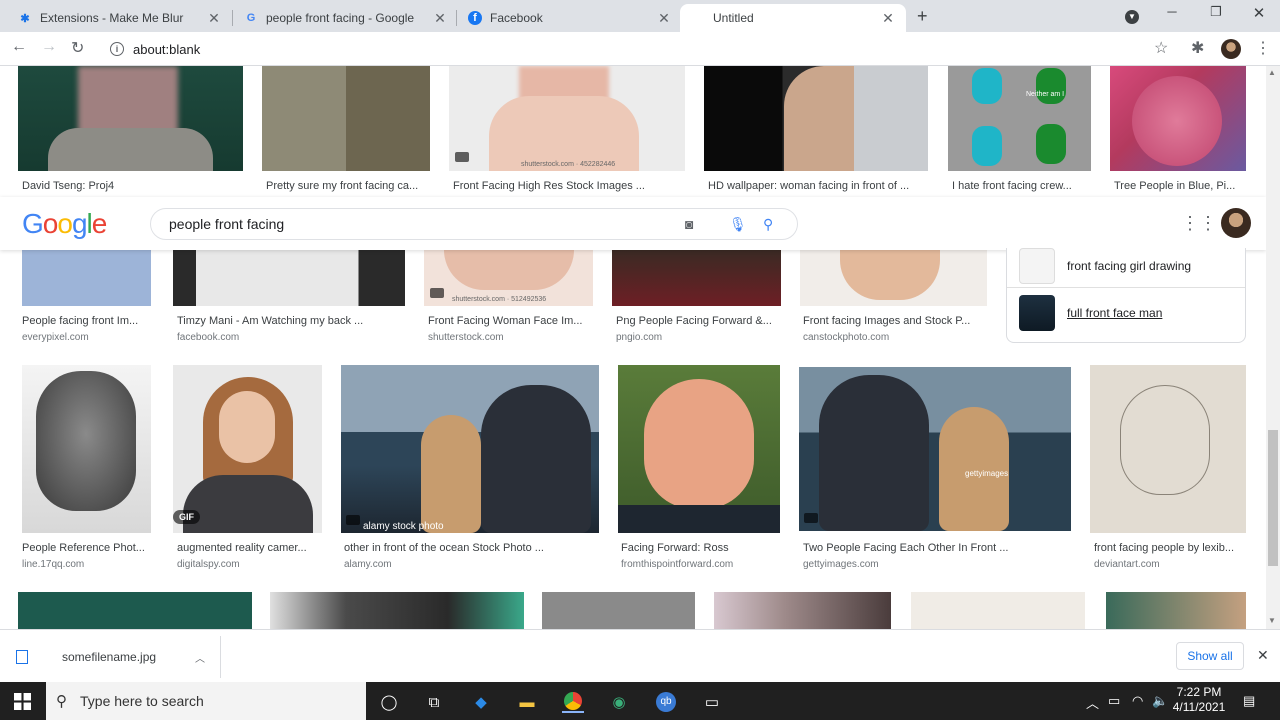 The width and height of the screenshot is (1280, 720). What do you see at coordinates (466, 337) in the screenshot?
I see `image-source: shutterstock.com` at bounding box center [466, 337].